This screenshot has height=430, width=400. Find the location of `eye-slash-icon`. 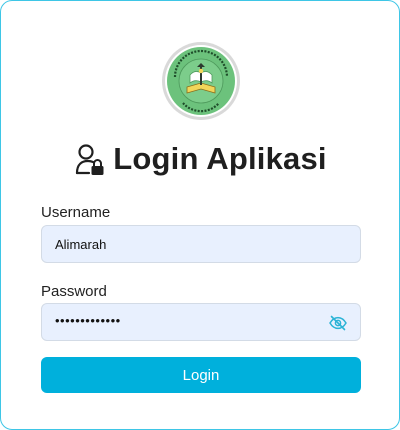

eye-slash-icon is located at coordinates (338, 323).